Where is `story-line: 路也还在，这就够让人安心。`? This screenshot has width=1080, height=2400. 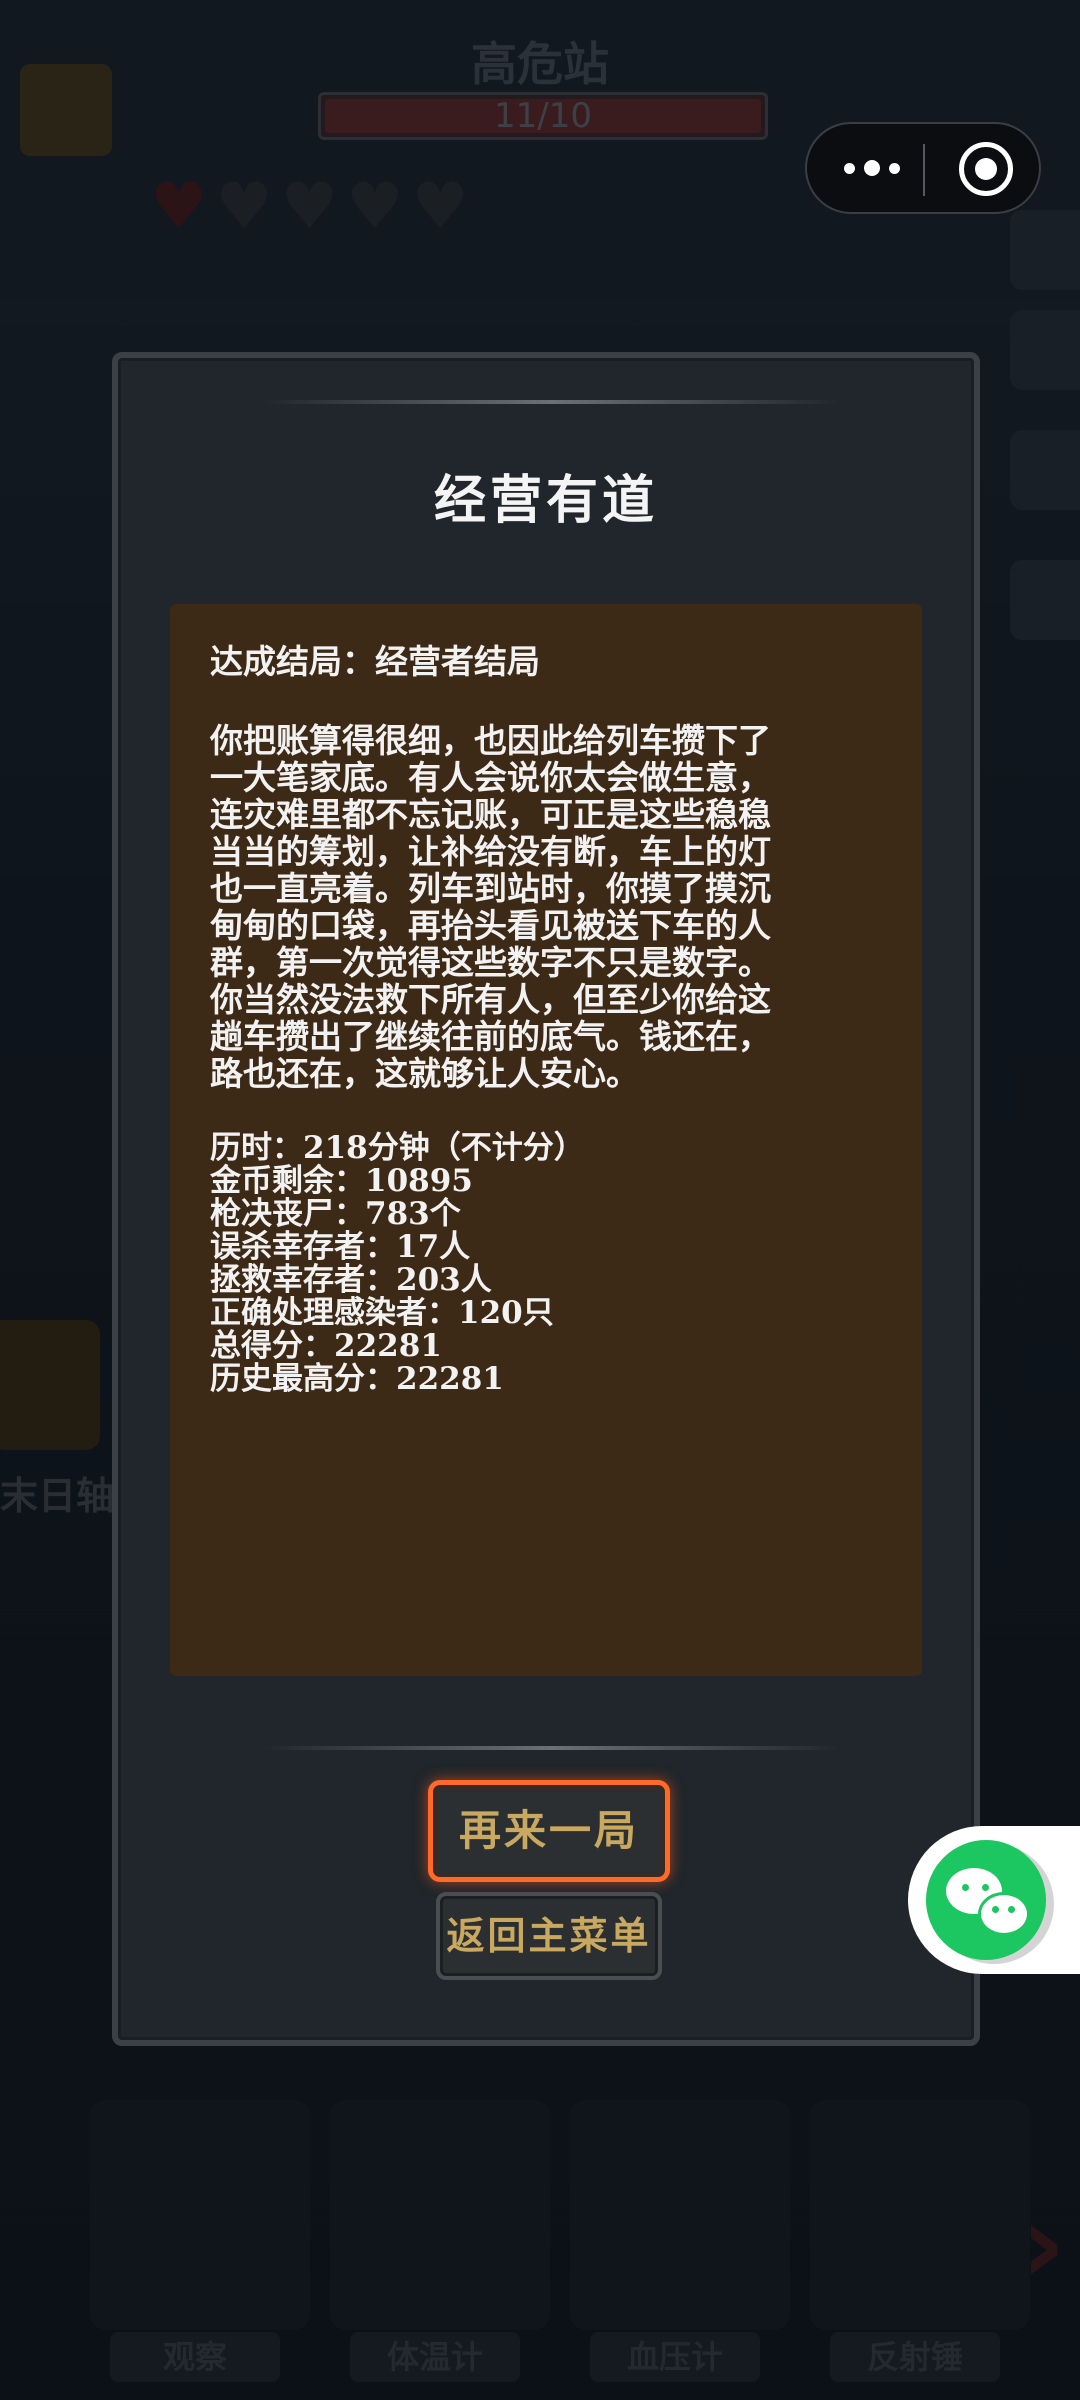
story-line: 路也还在，这就够让人安心。 is located at coordinates (424, 1073).